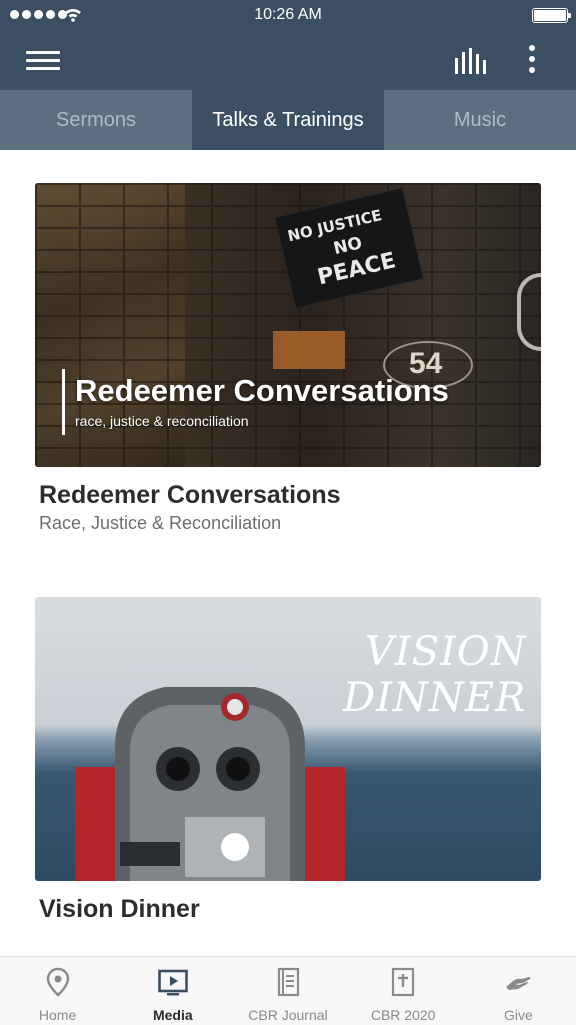 The height and width of the screenshot is (1025, 576). Describe the element at coordinates (518, 991) in the screenshot. I see `nav-give: Give` at that location.